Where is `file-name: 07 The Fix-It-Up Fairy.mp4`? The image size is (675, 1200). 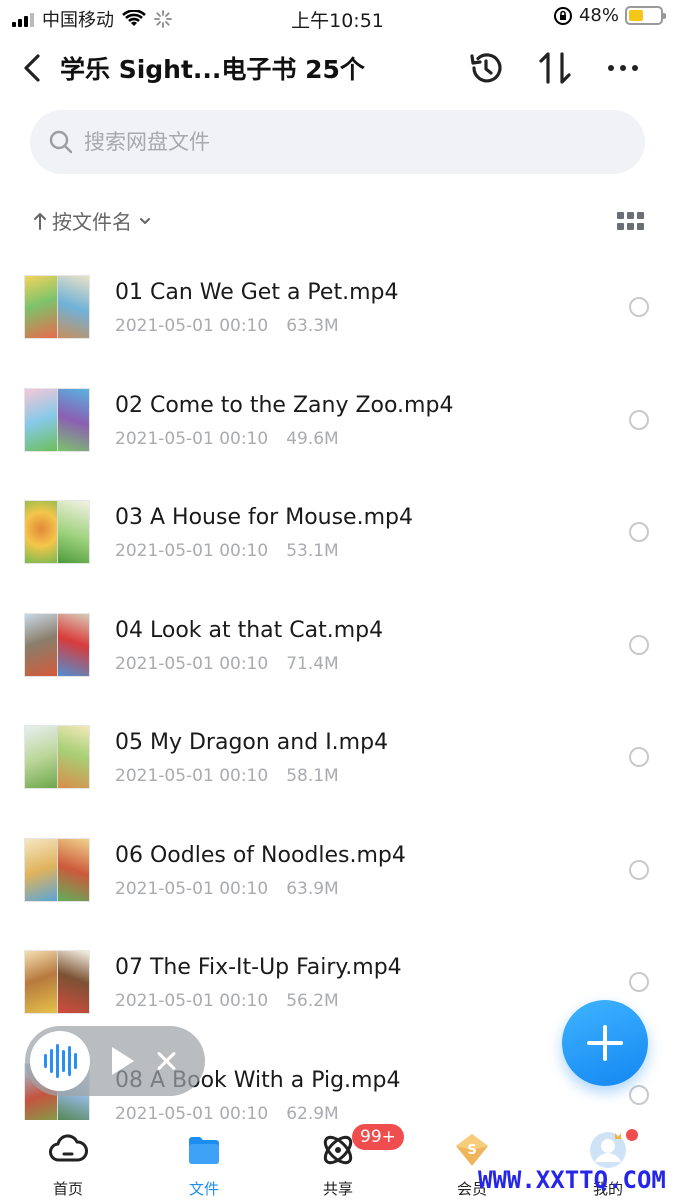
file-name: 07 The Fix-It-Up Fairy.mp4 is located at coordinates (258, 967).